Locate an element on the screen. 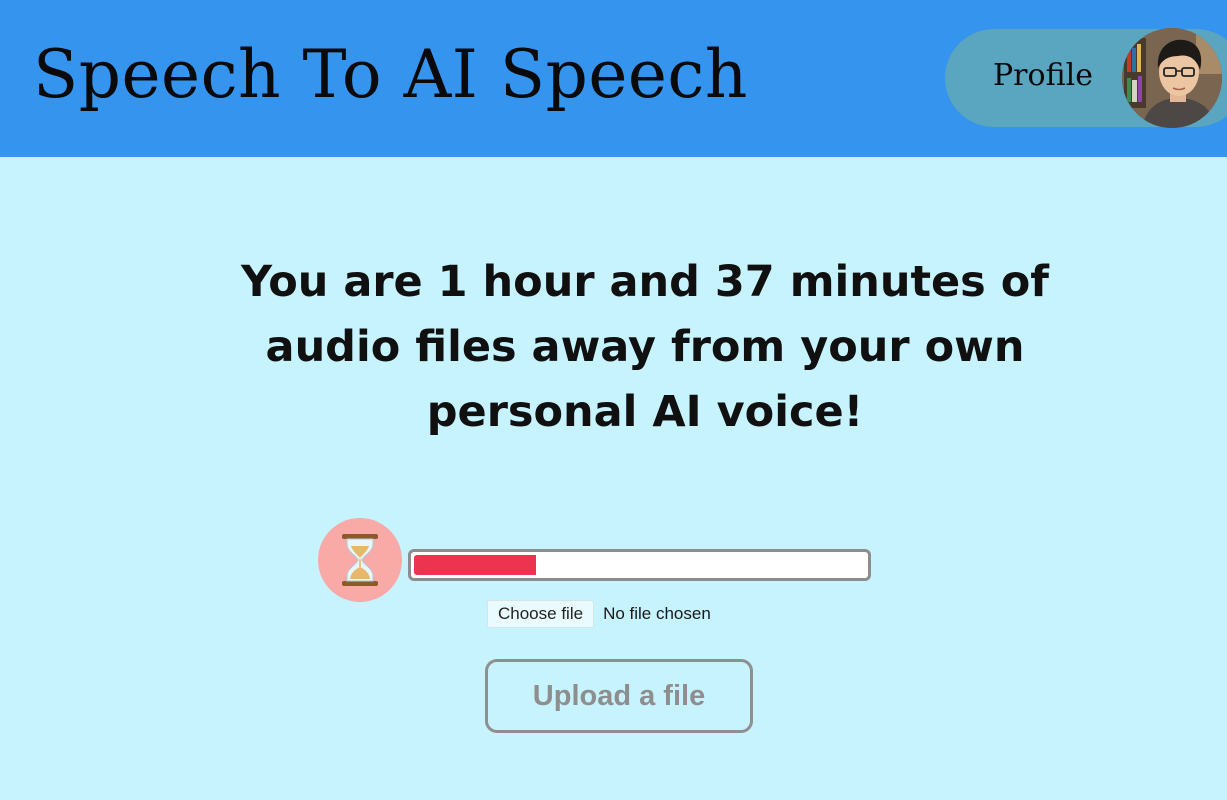 Image resolution: width=1227 pixels, height=800 pixels. file-input: Choose file No file chosen is located at coordinates (599, 614).